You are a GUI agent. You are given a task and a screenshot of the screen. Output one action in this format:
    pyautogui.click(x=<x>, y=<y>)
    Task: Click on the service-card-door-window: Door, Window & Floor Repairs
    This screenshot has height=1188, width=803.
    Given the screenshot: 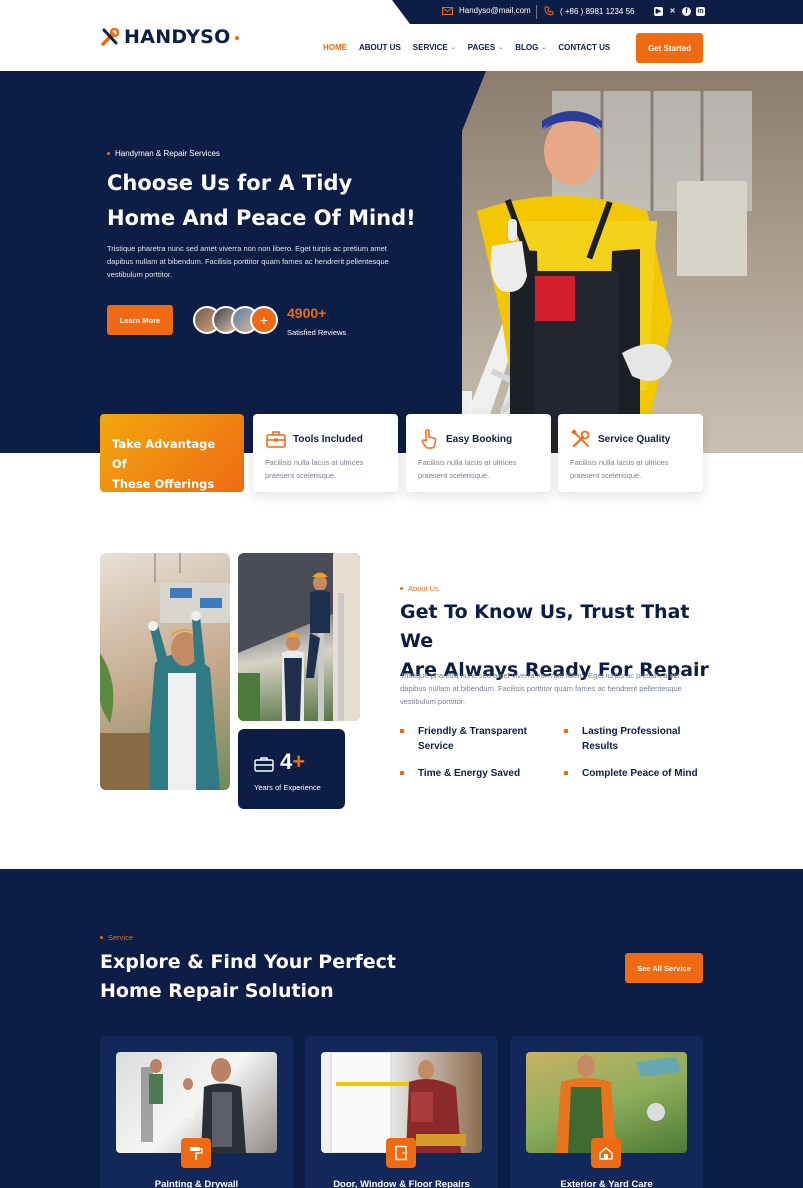 What is the action you would take?
    pyautogui.click(x=401, y=1112)
    